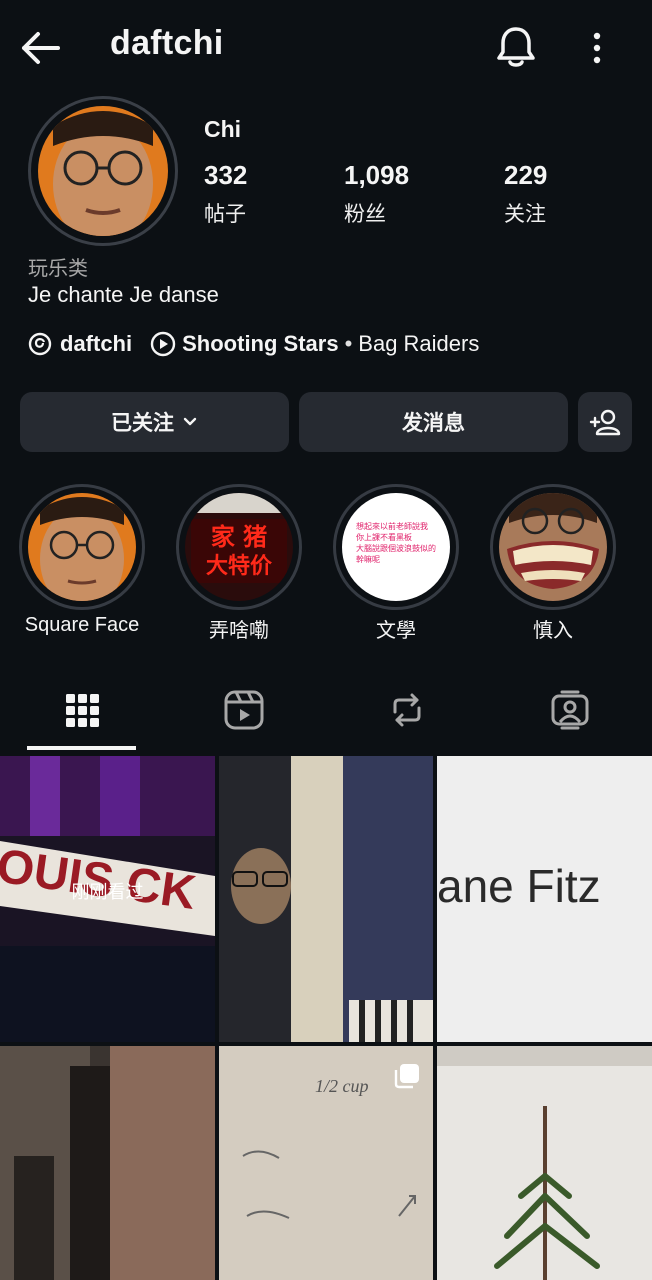 The height and width of the screenshot is (1280, 652). I want to click on highlight-label: 文學, so click(396, 628).